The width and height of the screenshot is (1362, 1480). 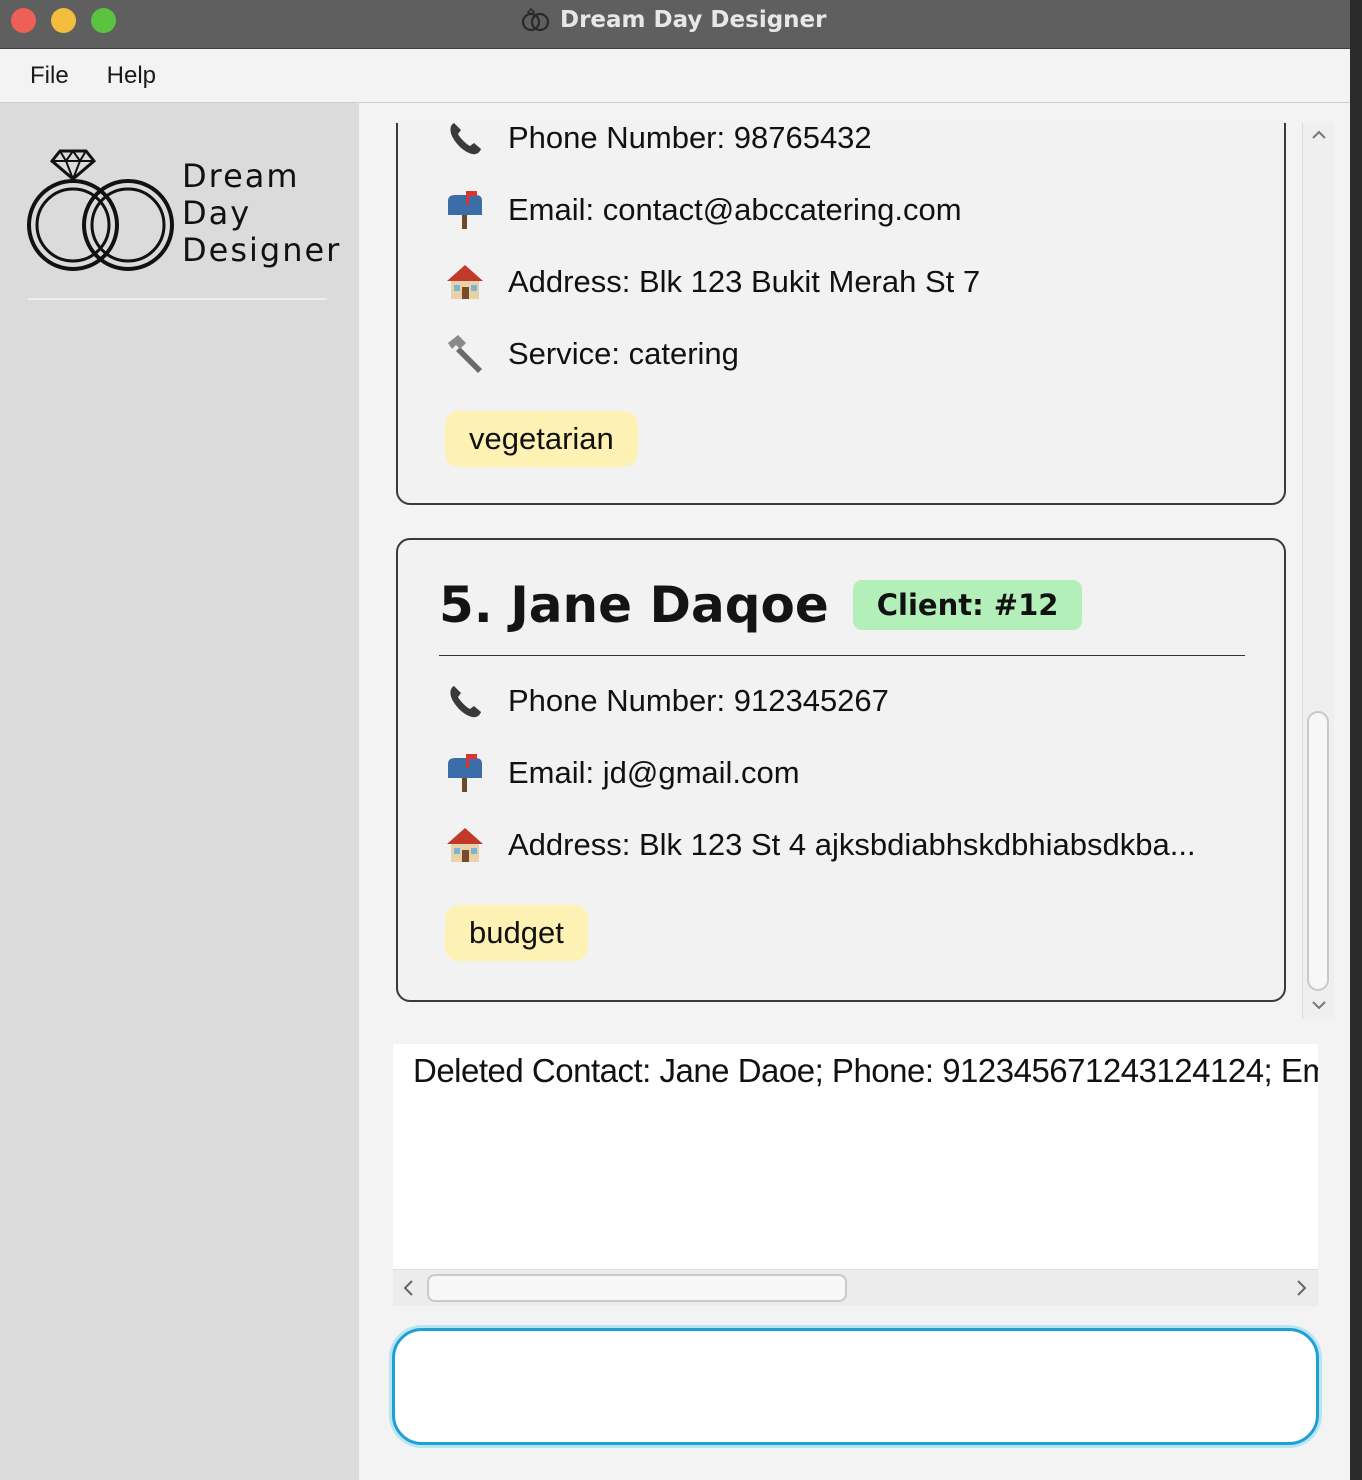 What do you see at coordinates (693, 20) in the screenshot?
I see `window-title: Dream Day Designer` at bounding box center [693, 20].